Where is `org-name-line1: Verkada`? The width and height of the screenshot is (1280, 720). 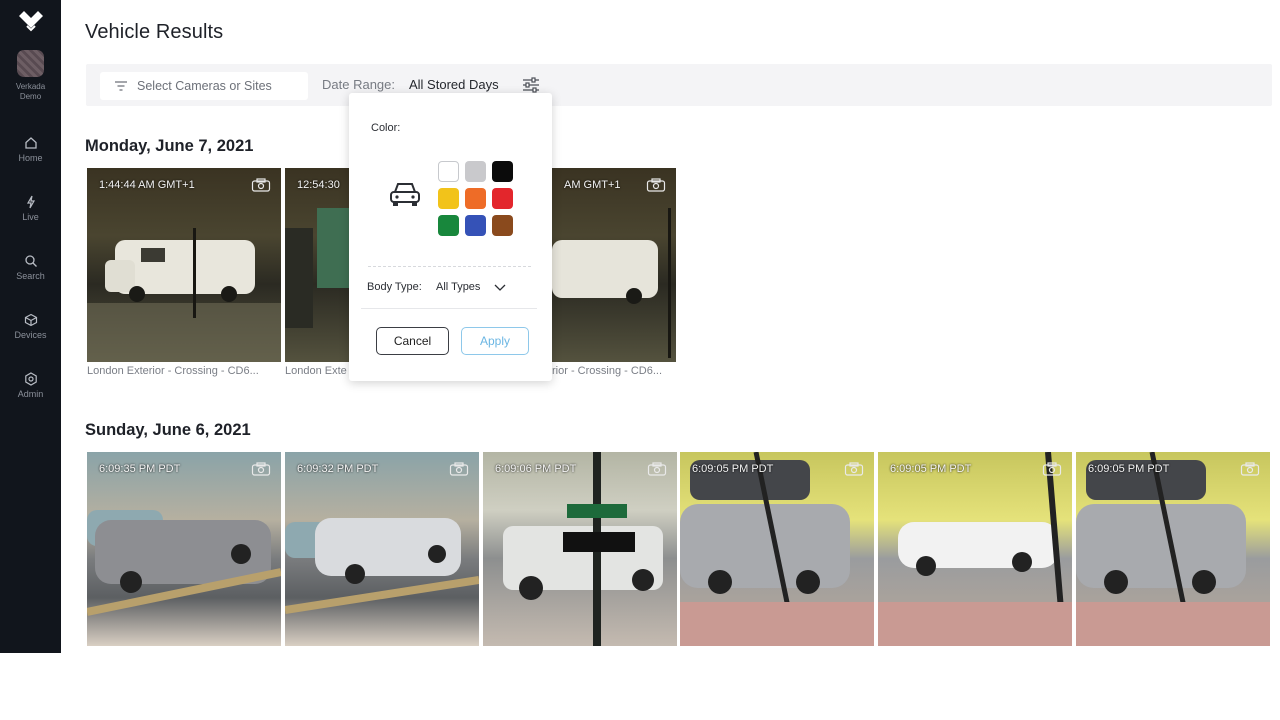
org-name-line1: Verkada is located at coordinates (30, 86).